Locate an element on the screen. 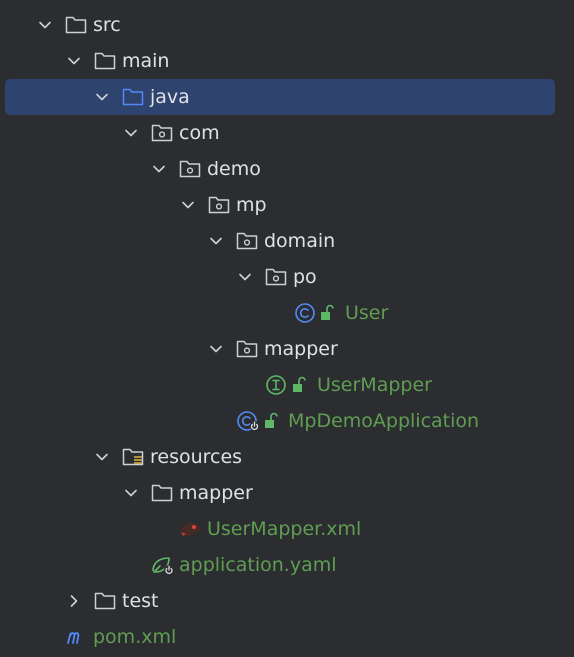 This screenshot has height=657, width=574. tree-item-label: com is located at coordinates (199, 133).